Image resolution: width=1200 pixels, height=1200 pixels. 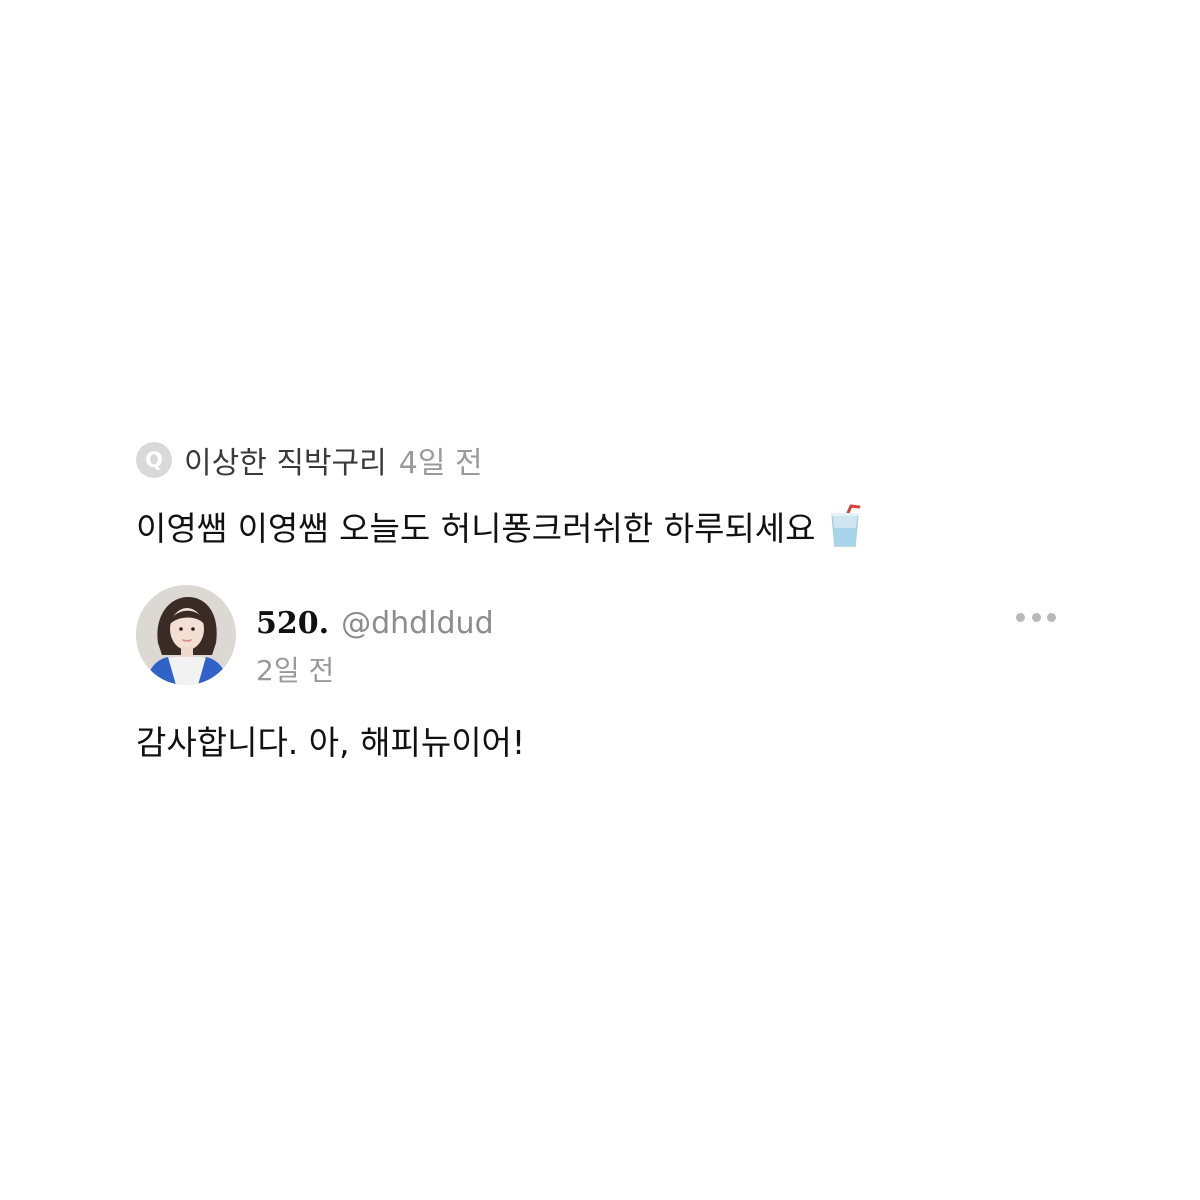 I want to click on answer-header: 520. @dhdldud 2일 전, so click(x=596, y=636).